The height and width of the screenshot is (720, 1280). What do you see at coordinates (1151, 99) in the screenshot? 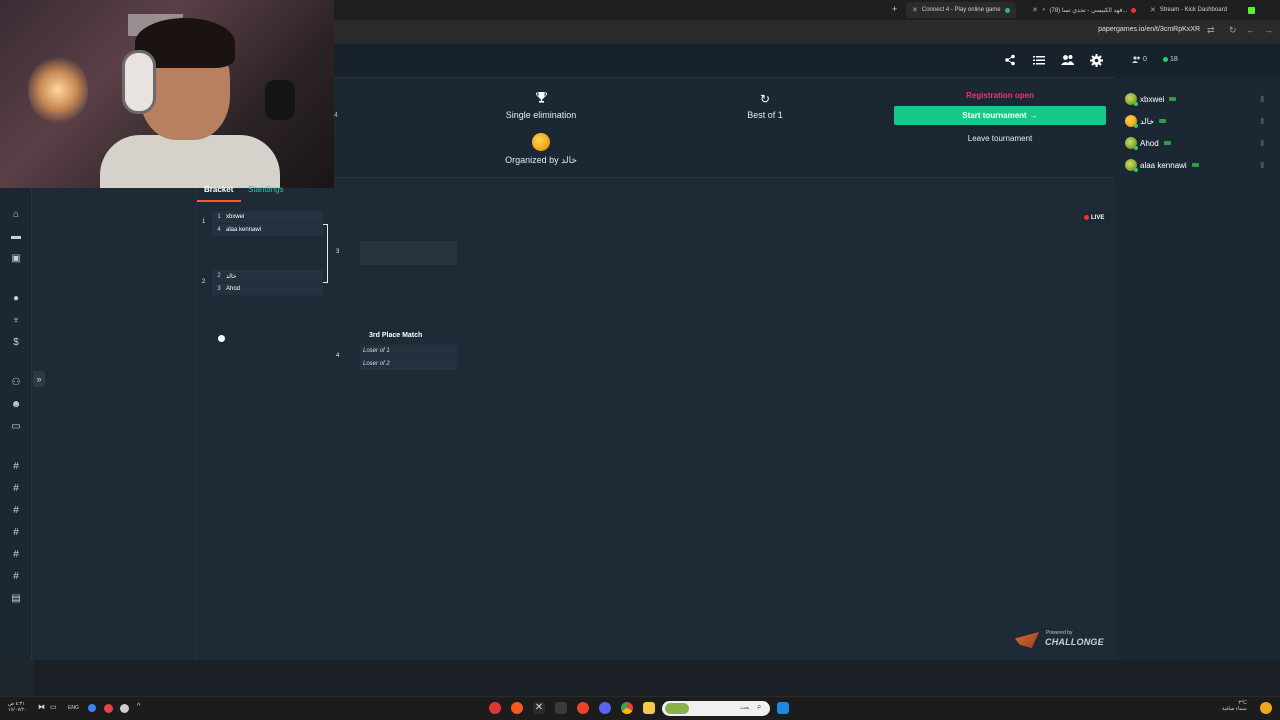
I see `player-item: xbxwei` at bounding box center [1151, 99].